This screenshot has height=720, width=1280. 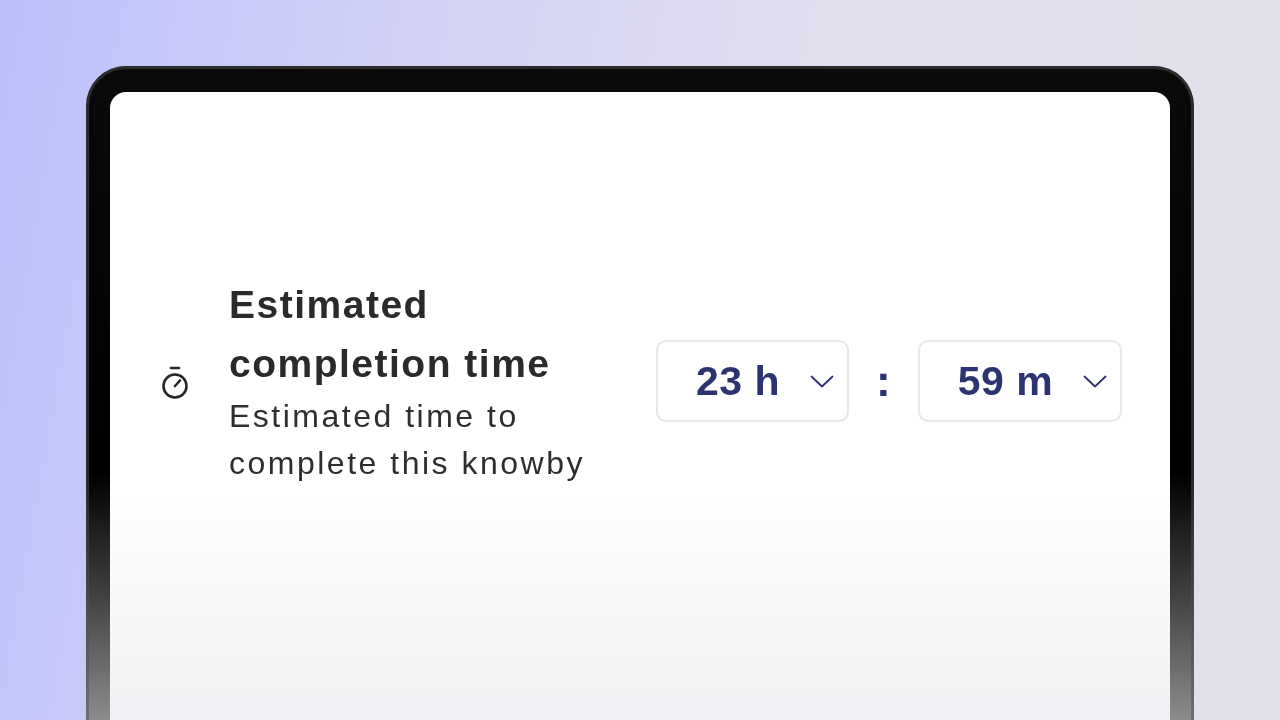 I want to click on time-dropdown: 23 h, so click(x=753, y=381).